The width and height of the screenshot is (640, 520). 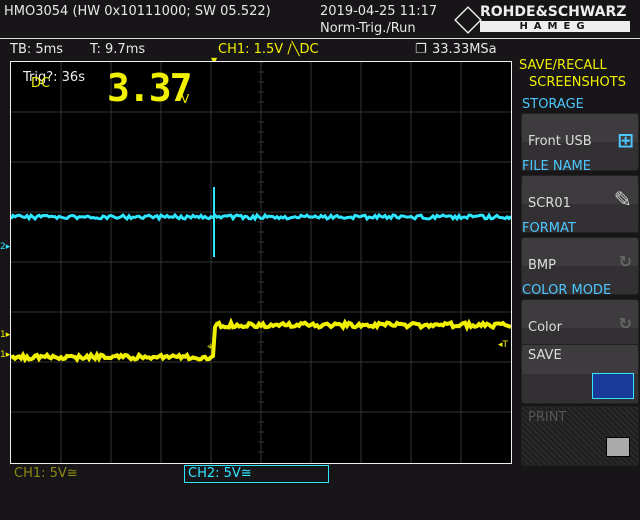 What do you see at coordinates (46, 473) in the screenshot?
I see `ch1-scale: CH1: 5V≅` at bounding box center [46, 473].